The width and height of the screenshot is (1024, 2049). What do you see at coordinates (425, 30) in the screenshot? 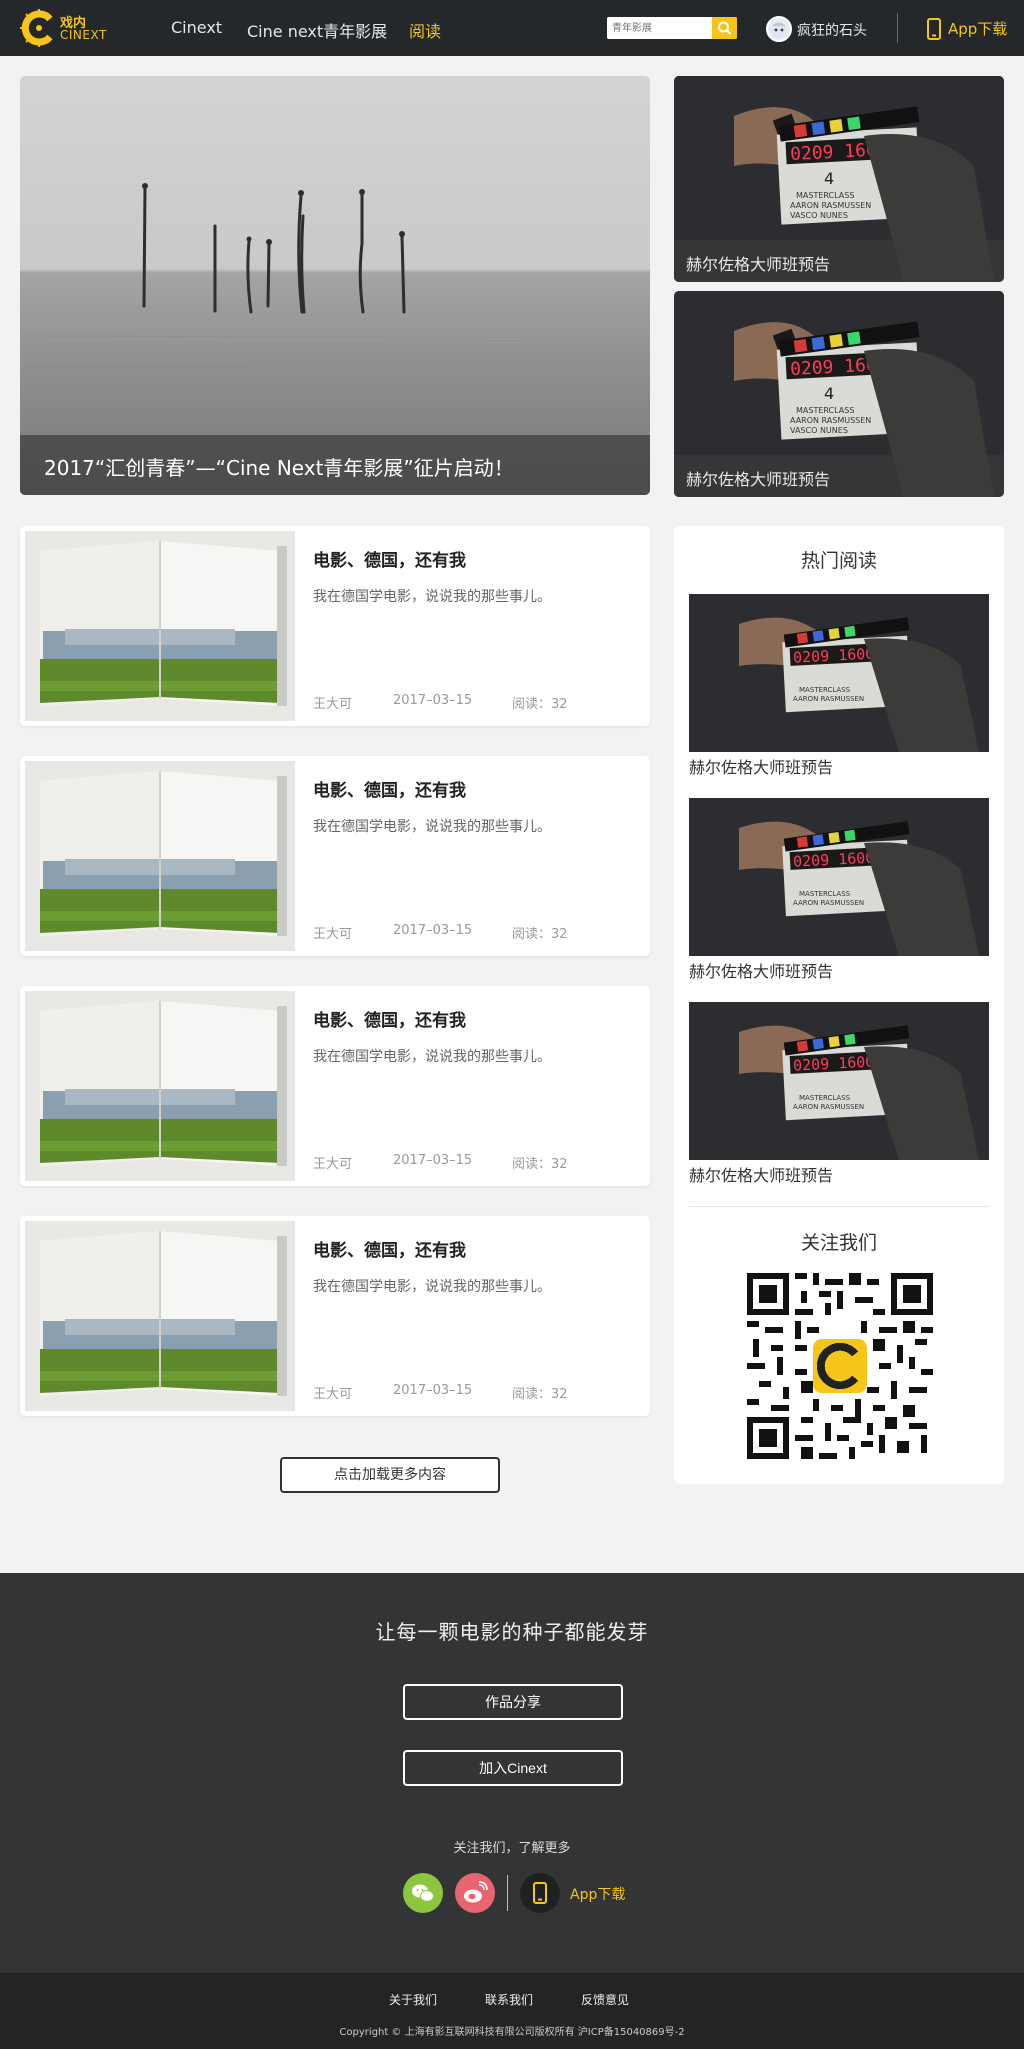
I see `nav-item-reading: 阅读` at bounding box center [425, 30].